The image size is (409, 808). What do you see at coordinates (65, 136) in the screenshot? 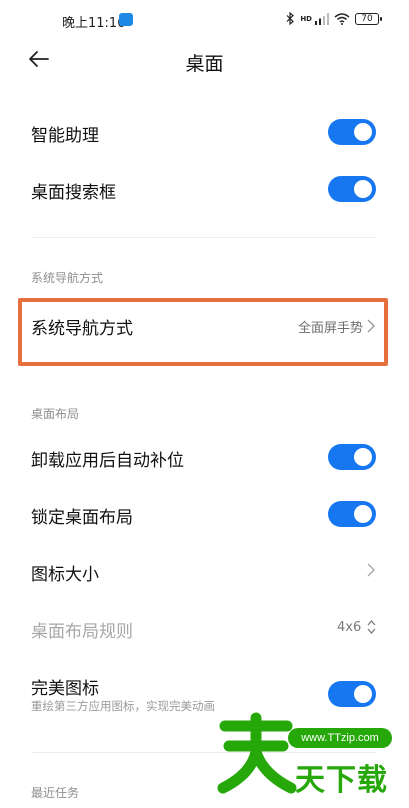
I see `smart-assistant-label: 智能助理` at bounding box center [65, 136].